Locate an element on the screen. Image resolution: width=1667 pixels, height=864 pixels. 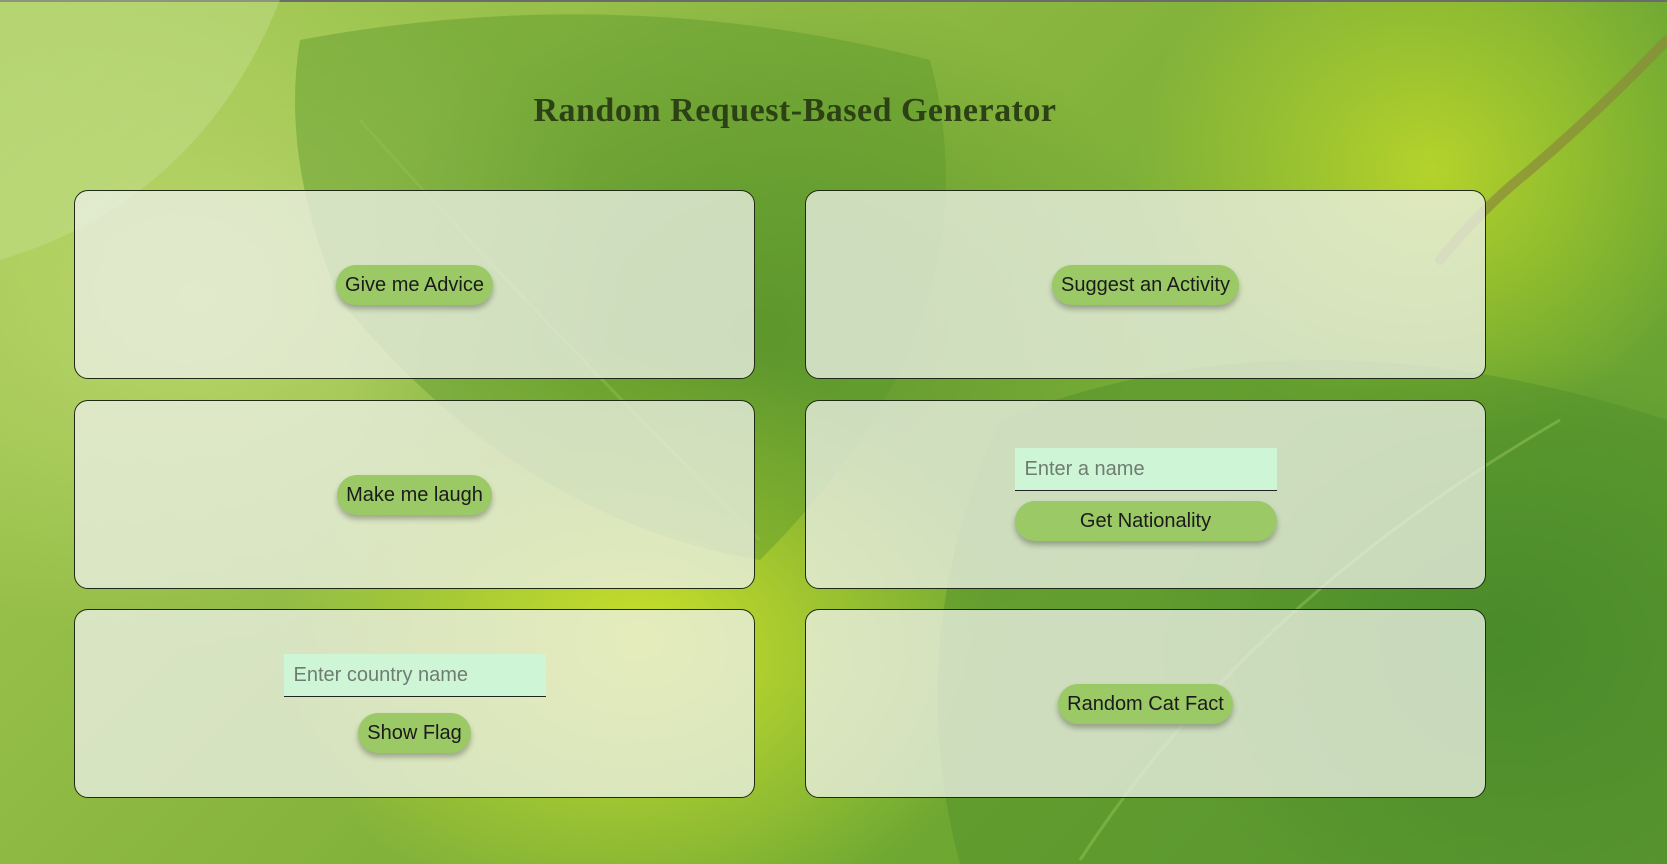
activity-card: Suggest an Activity is located at coordinates (1145, 284).